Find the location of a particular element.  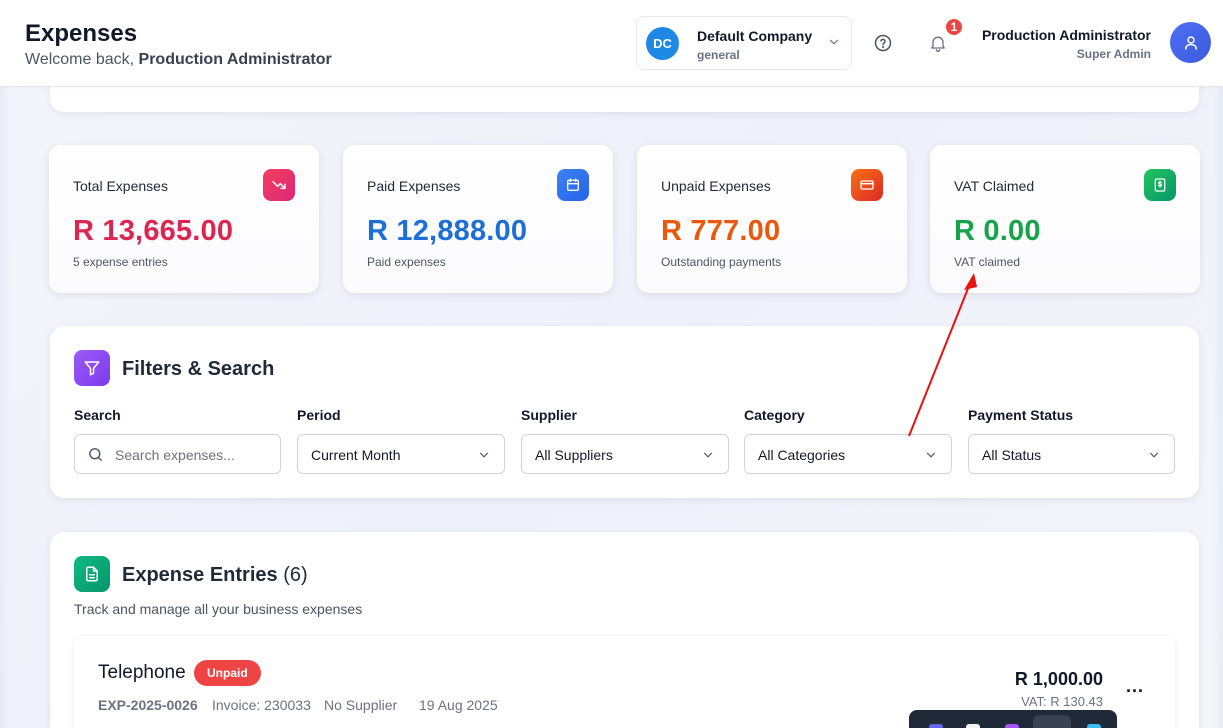

page-title: Expenses is located at coordinates (81, 33).